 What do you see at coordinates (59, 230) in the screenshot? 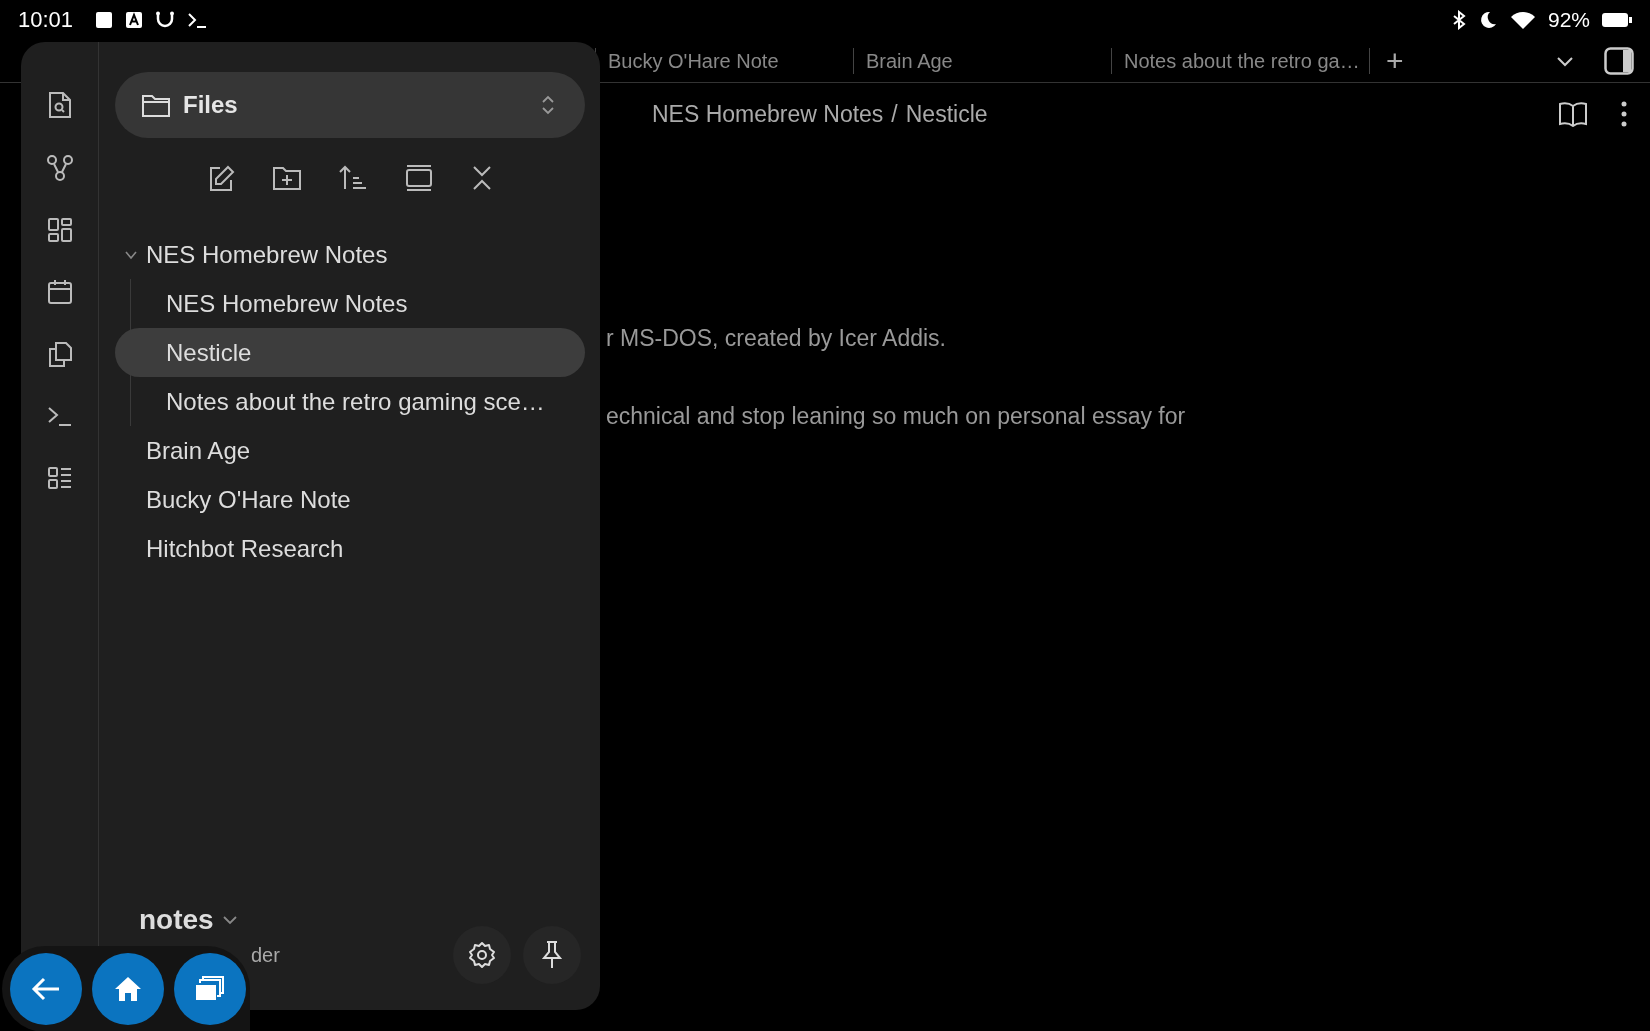
I see `grid-icon` at bounding box center [59, 230].